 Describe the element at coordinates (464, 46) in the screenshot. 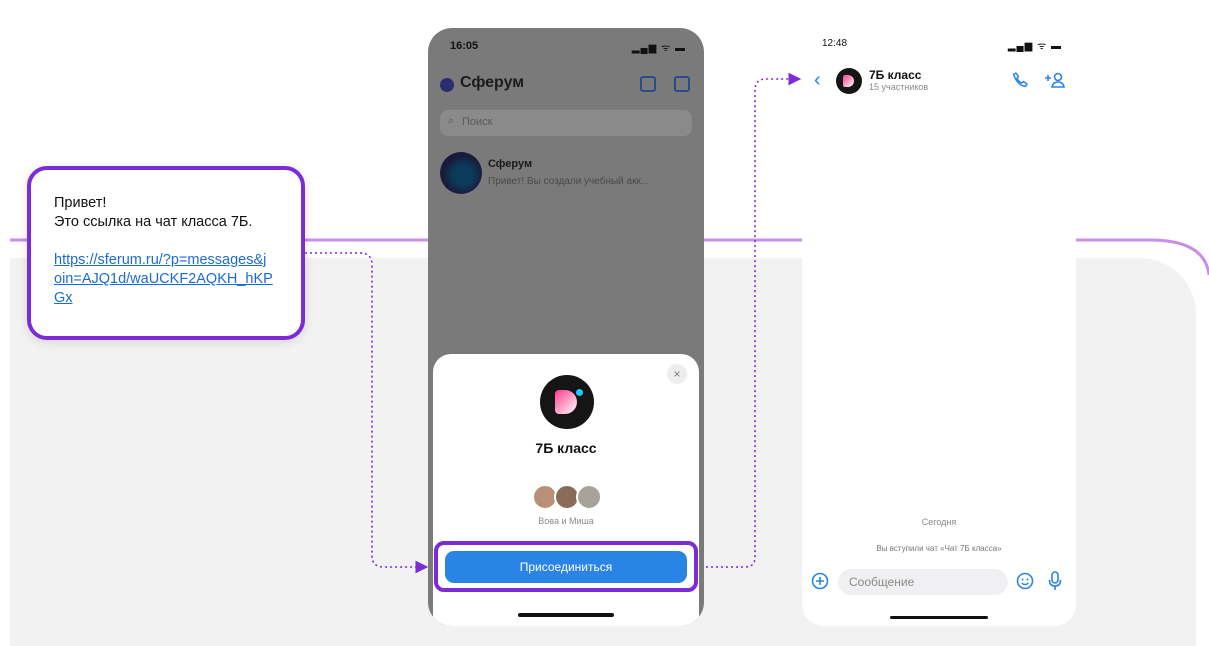

I see `status-time: 16:05` at that location.